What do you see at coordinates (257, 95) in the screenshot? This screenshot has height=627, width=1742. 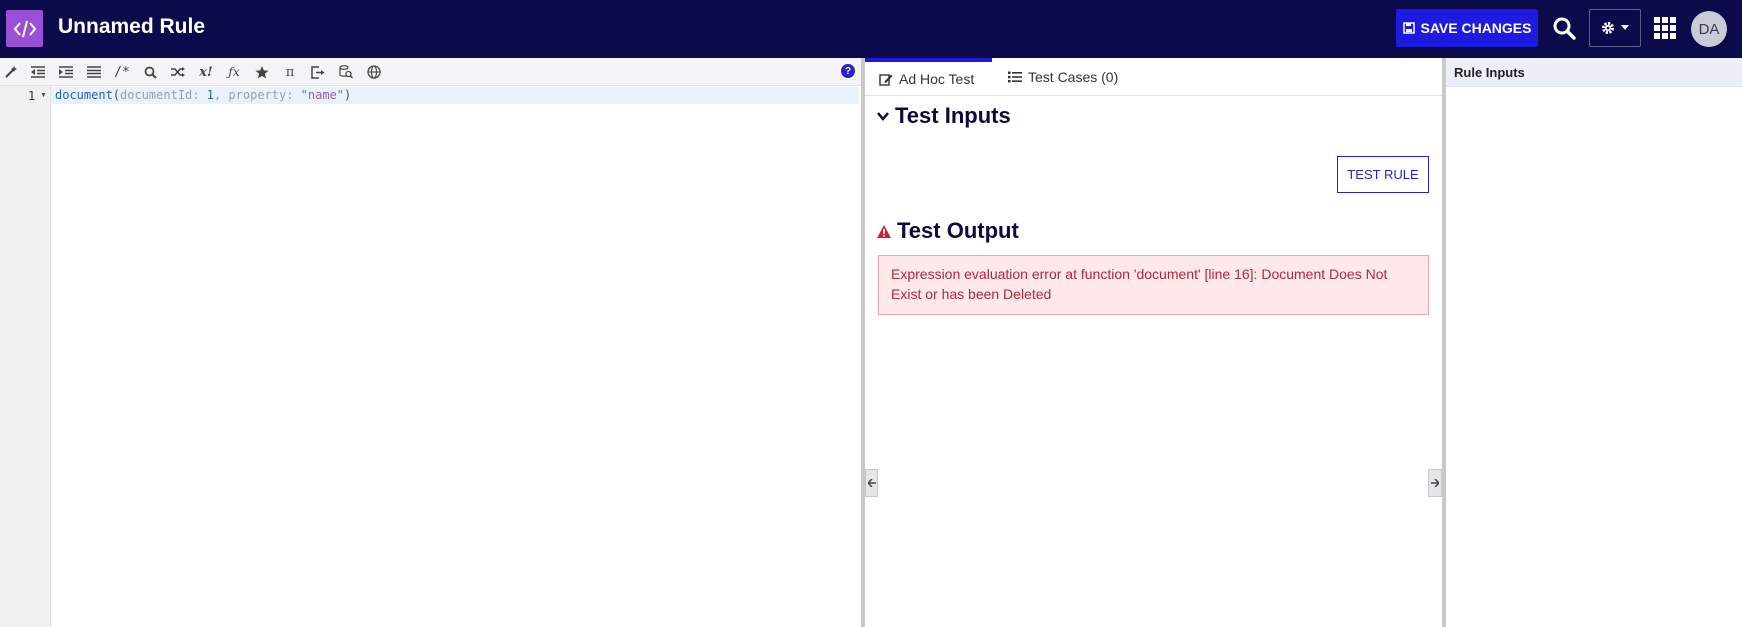 I see `code-param: property` at bounding box center [257, 95].